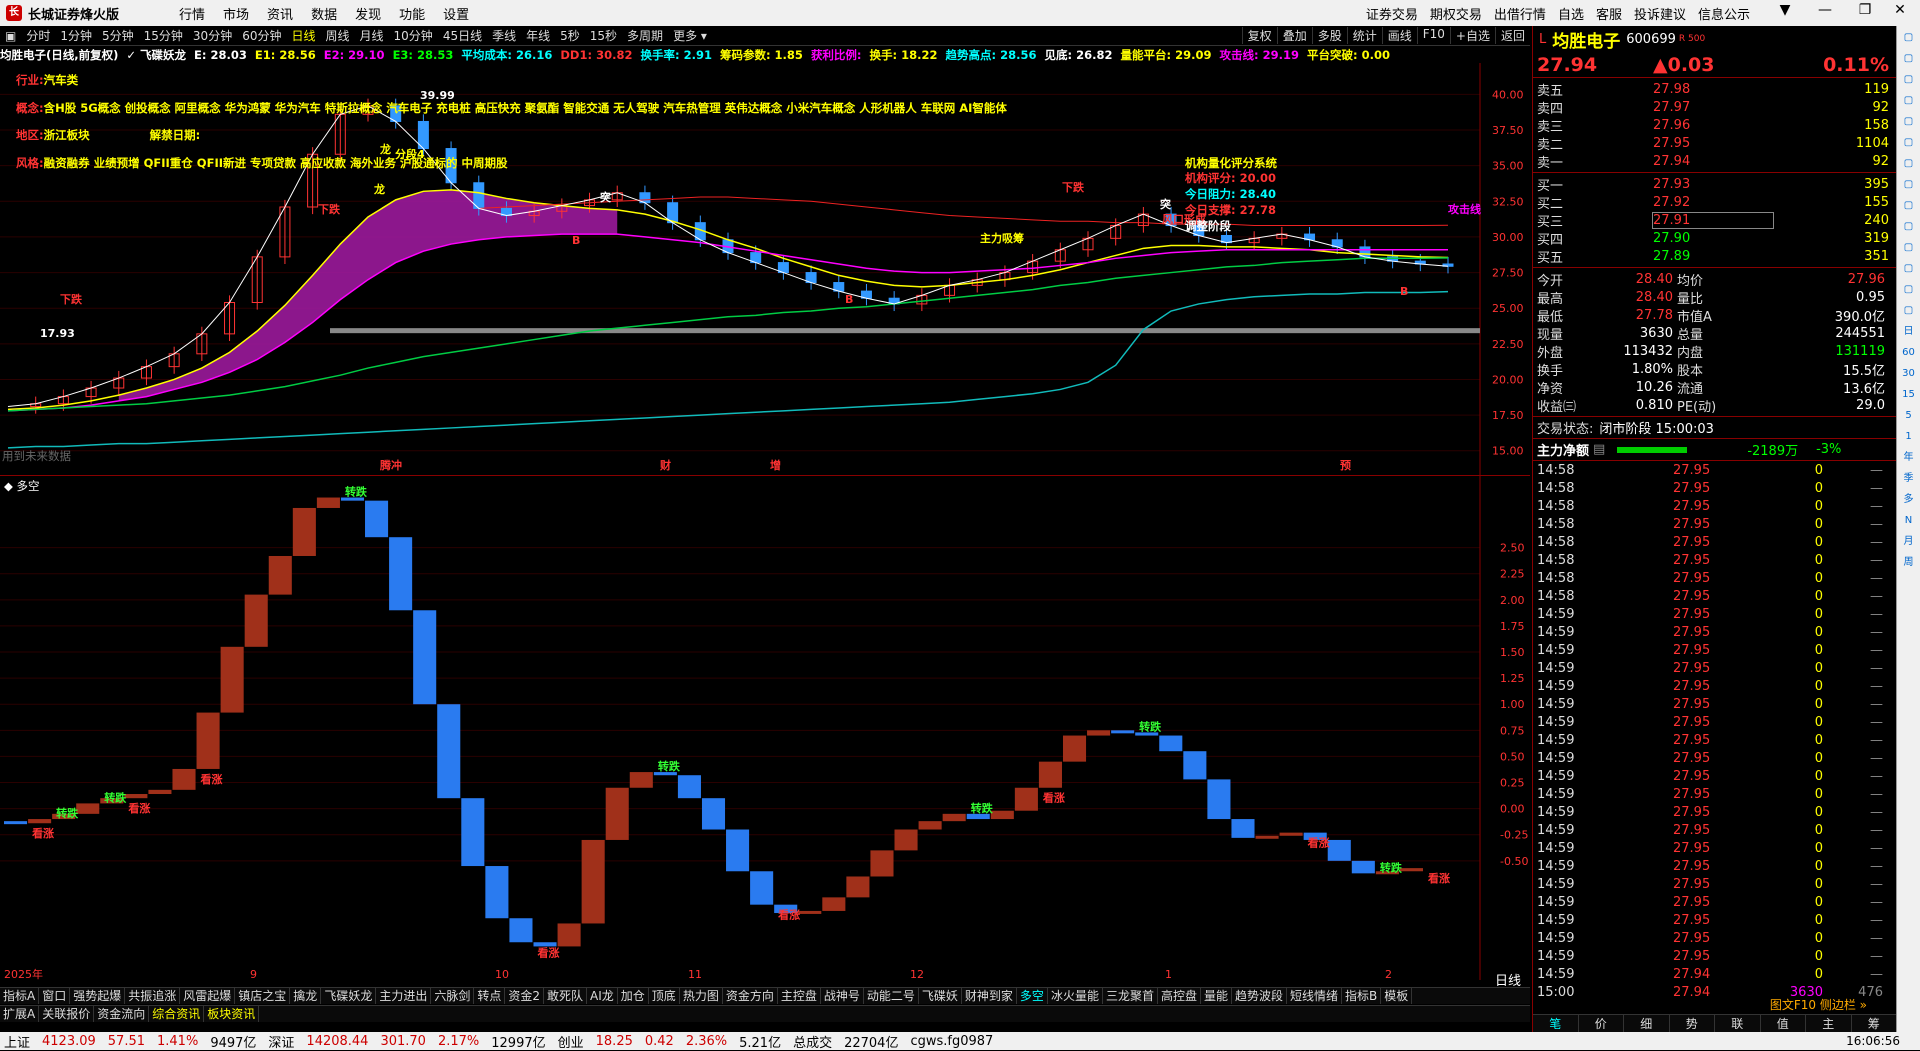 This screenshot has height=1051, width=1920. Describe the element at coordinates (842, 996) in the screenshot. I see `indicator-tab-19: 战神号` at that location.